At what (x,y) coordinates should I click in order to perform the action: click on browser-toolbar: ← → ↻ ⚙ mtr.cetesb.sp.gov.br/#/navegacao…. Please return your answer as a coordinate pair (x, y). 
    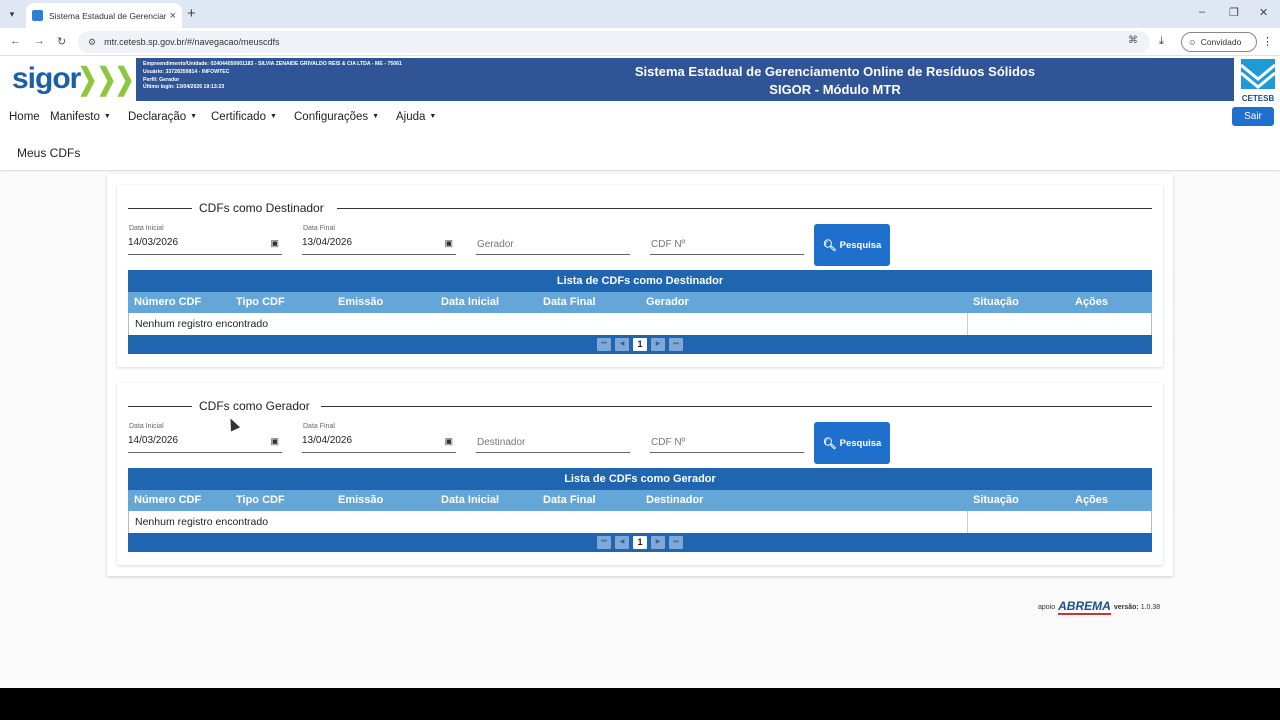
    Looking at the image, I should click on (640, 42).